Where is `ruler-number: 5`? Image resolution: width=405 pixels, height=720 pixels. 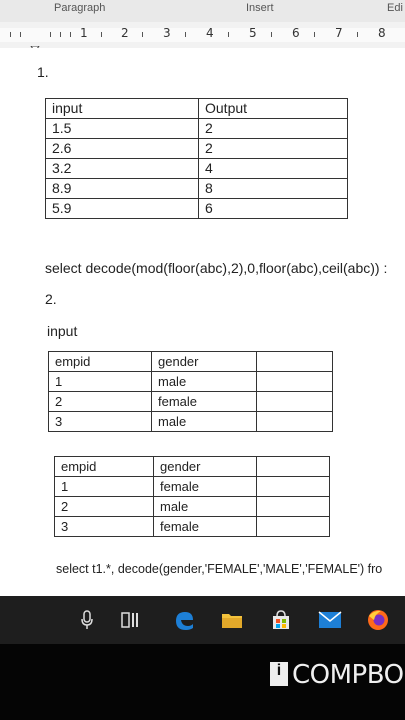 ruler-number: 5 is located at coordinates (253, 33).